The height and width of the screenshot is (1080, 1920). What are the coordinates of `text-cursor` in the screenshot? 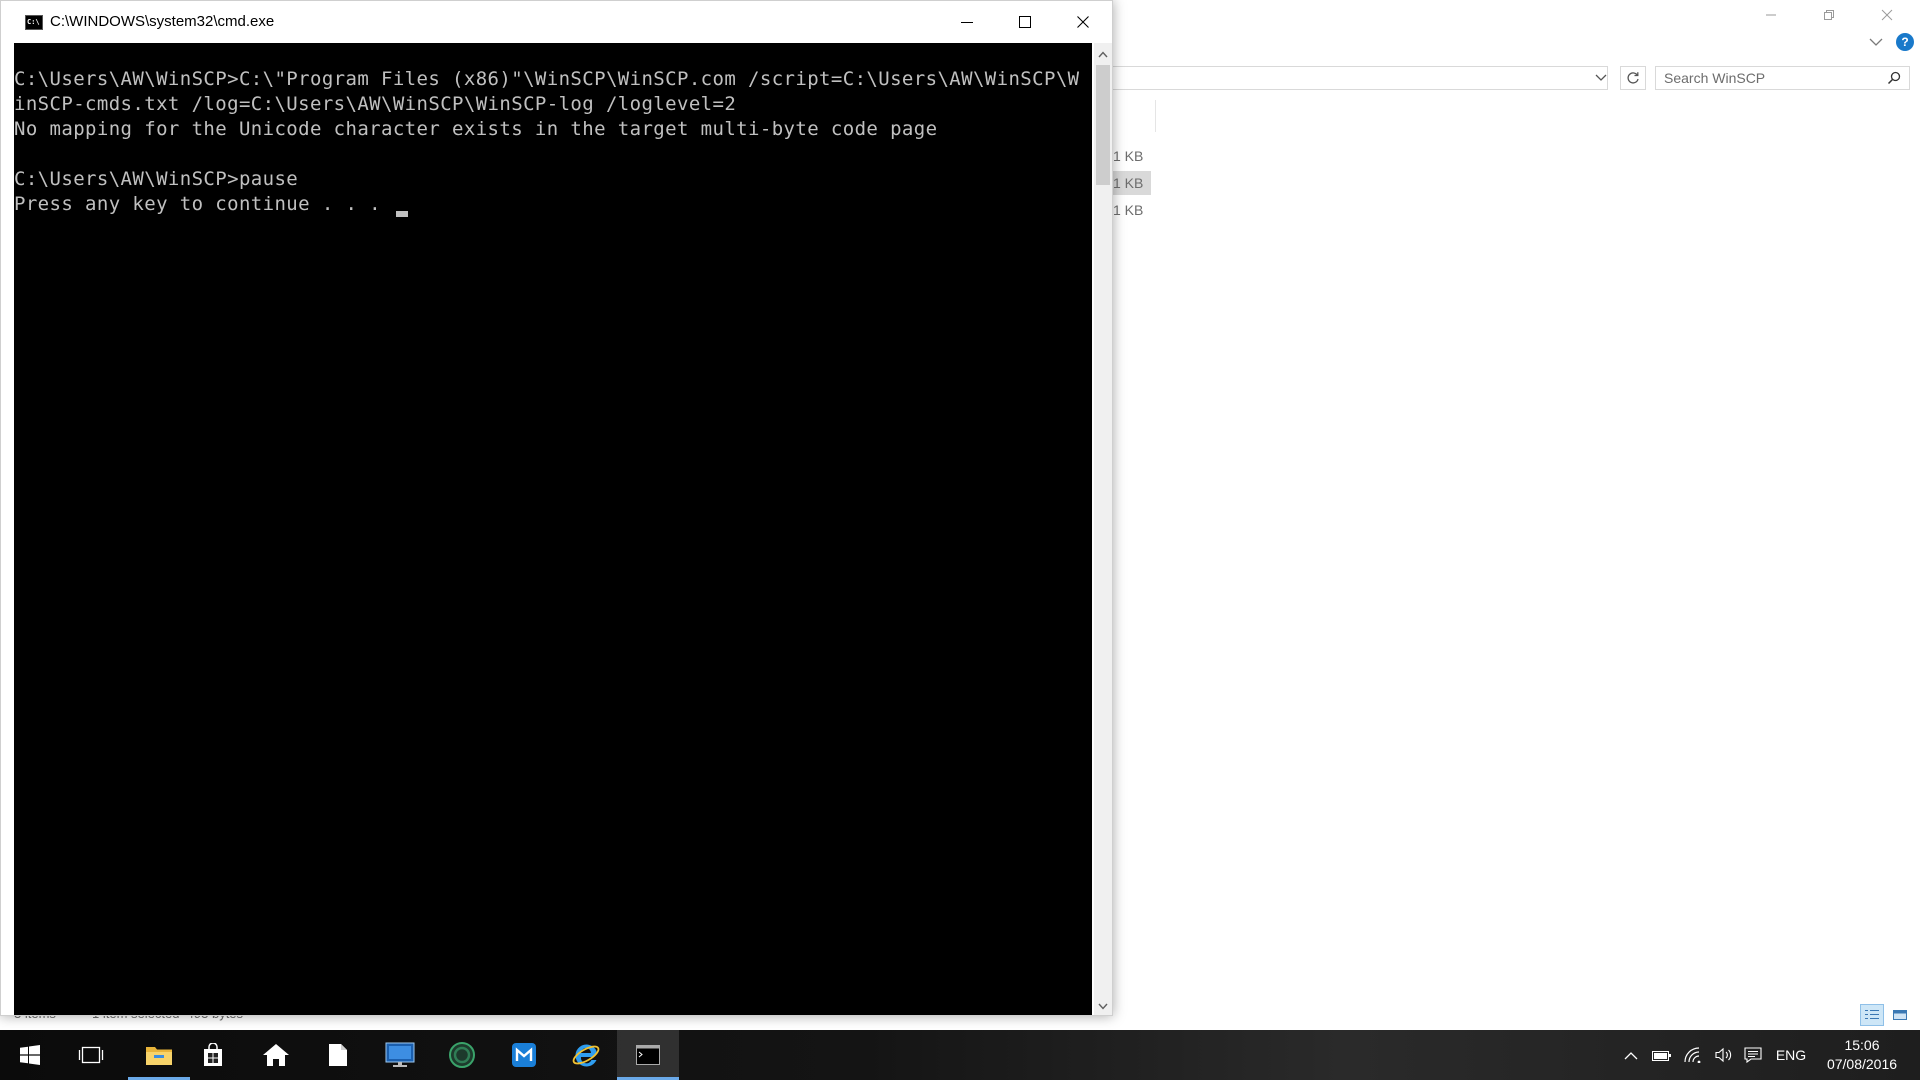 It's located at (402, 214).